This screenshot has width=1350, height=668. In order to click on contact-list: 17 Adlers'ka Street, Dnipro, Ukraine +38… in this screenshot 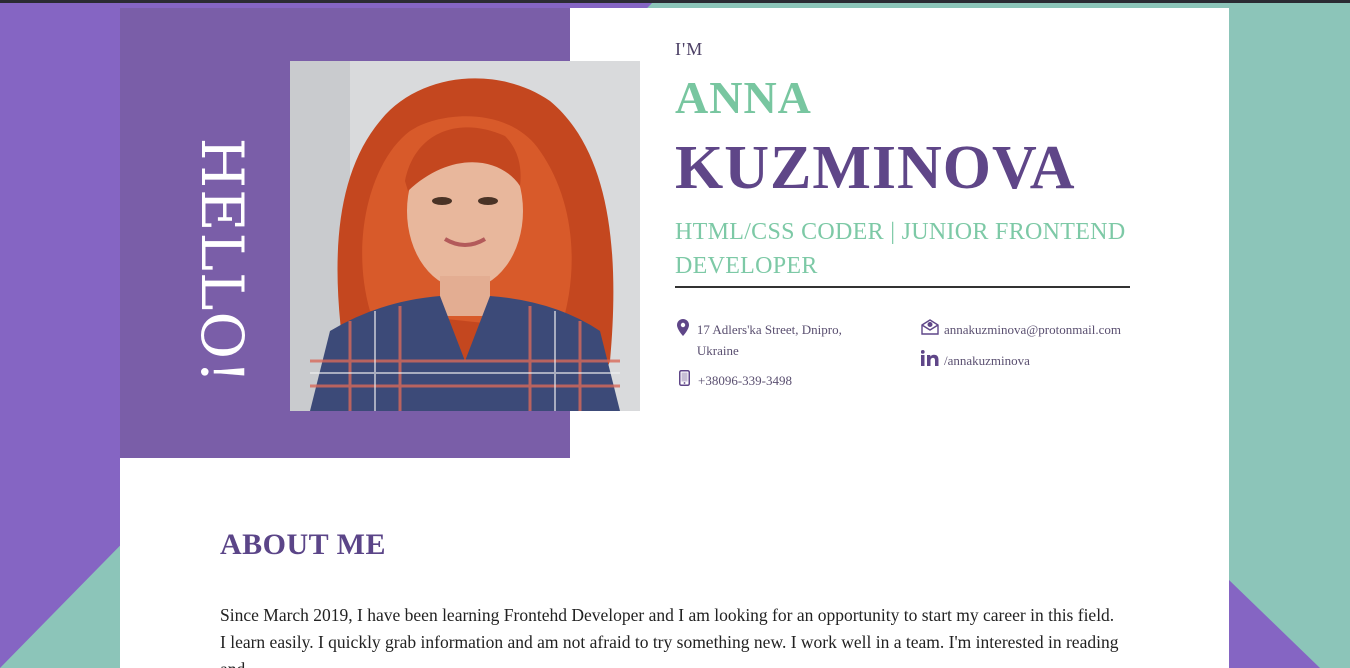, I will do `click(902, 358)`.